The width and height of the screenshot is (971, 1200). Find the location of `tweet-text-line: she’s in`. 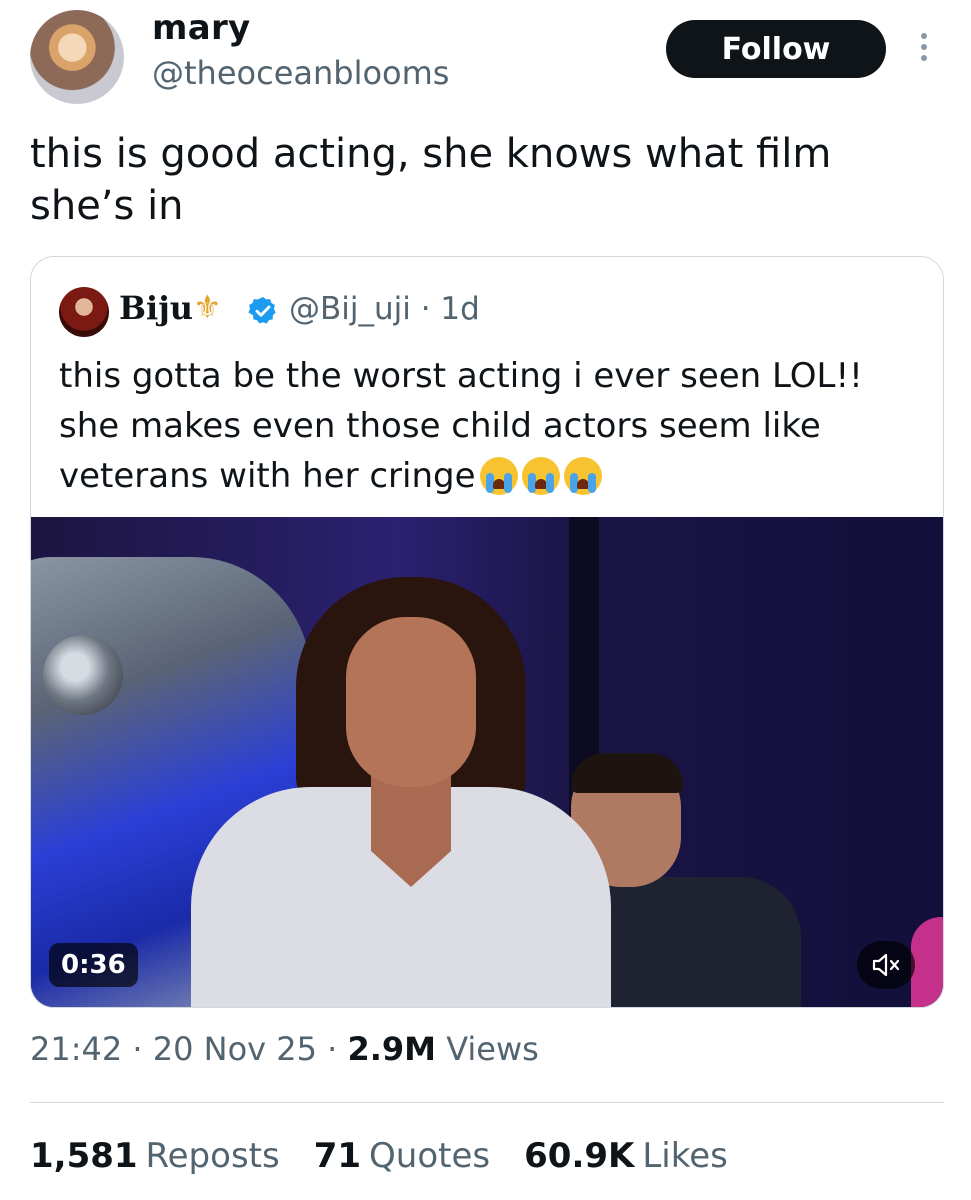

tweet-text-line: she’s in is located at coordinates (107, 206).